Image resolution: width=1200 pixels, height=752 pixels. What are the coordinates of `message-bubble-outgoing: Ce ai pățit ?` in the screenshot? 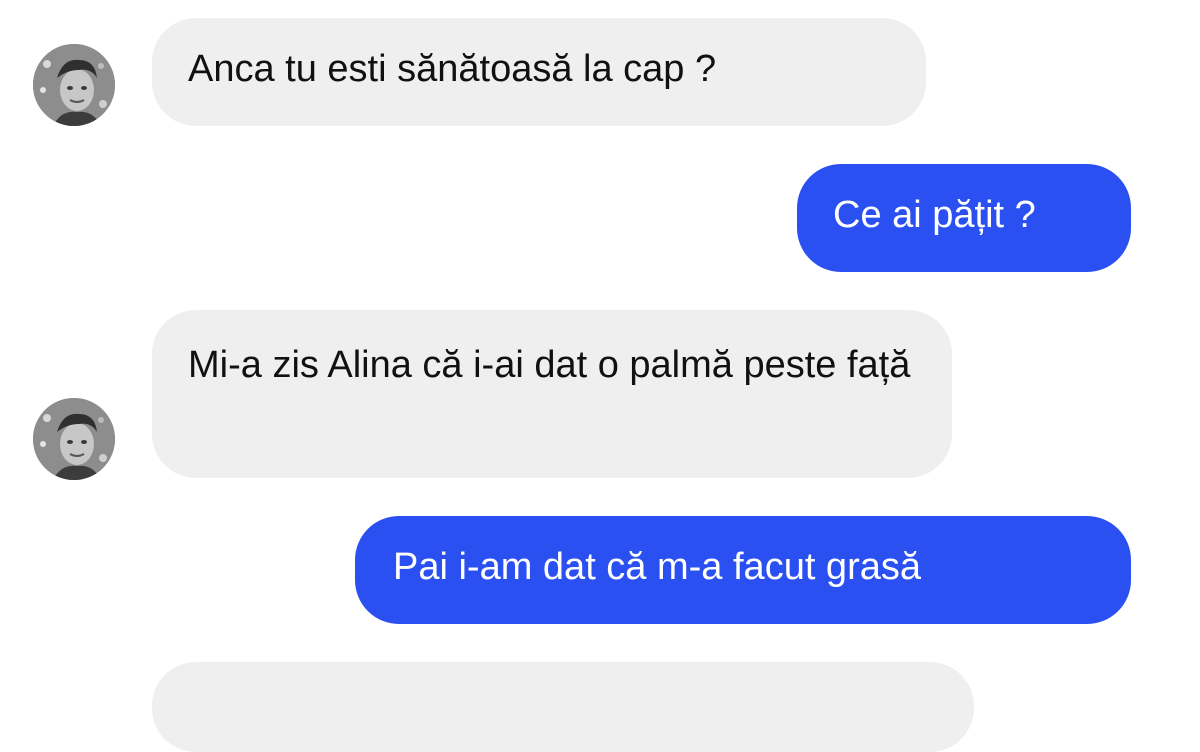 It's located at (964, 218).